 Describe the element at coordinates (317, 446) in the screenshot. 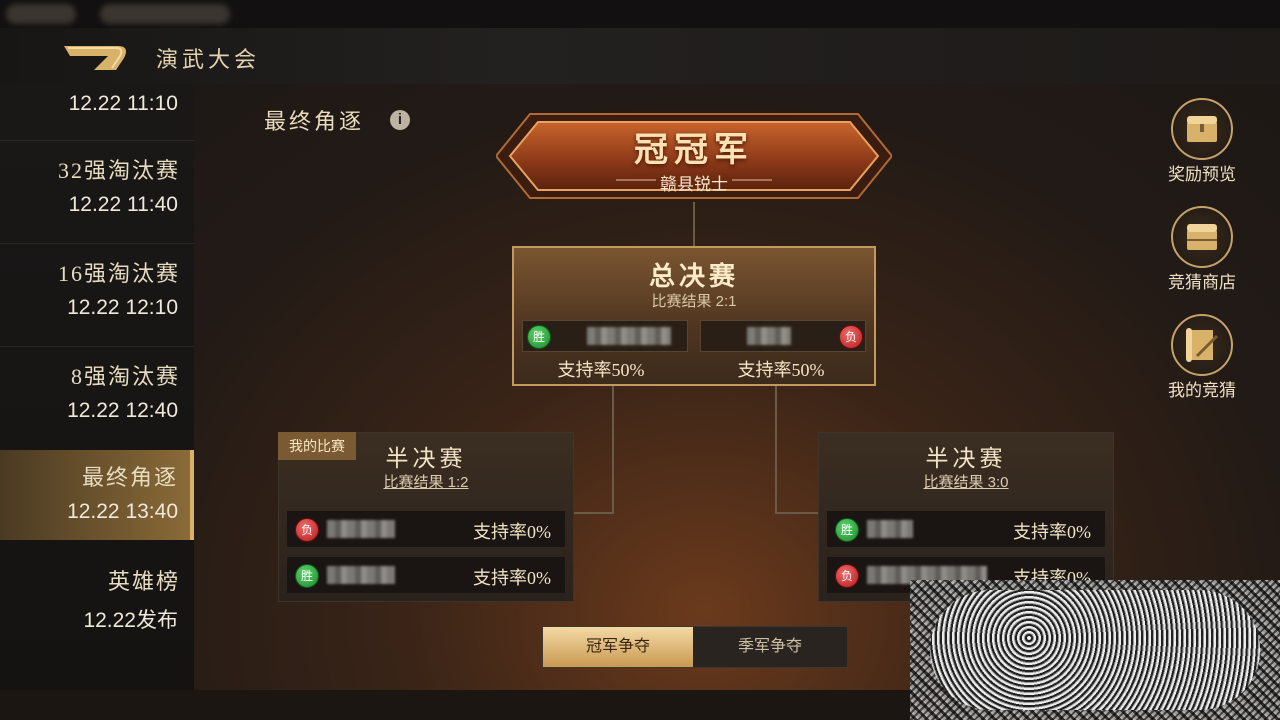

I see `my-match-tag: 我的比赛` at that location.